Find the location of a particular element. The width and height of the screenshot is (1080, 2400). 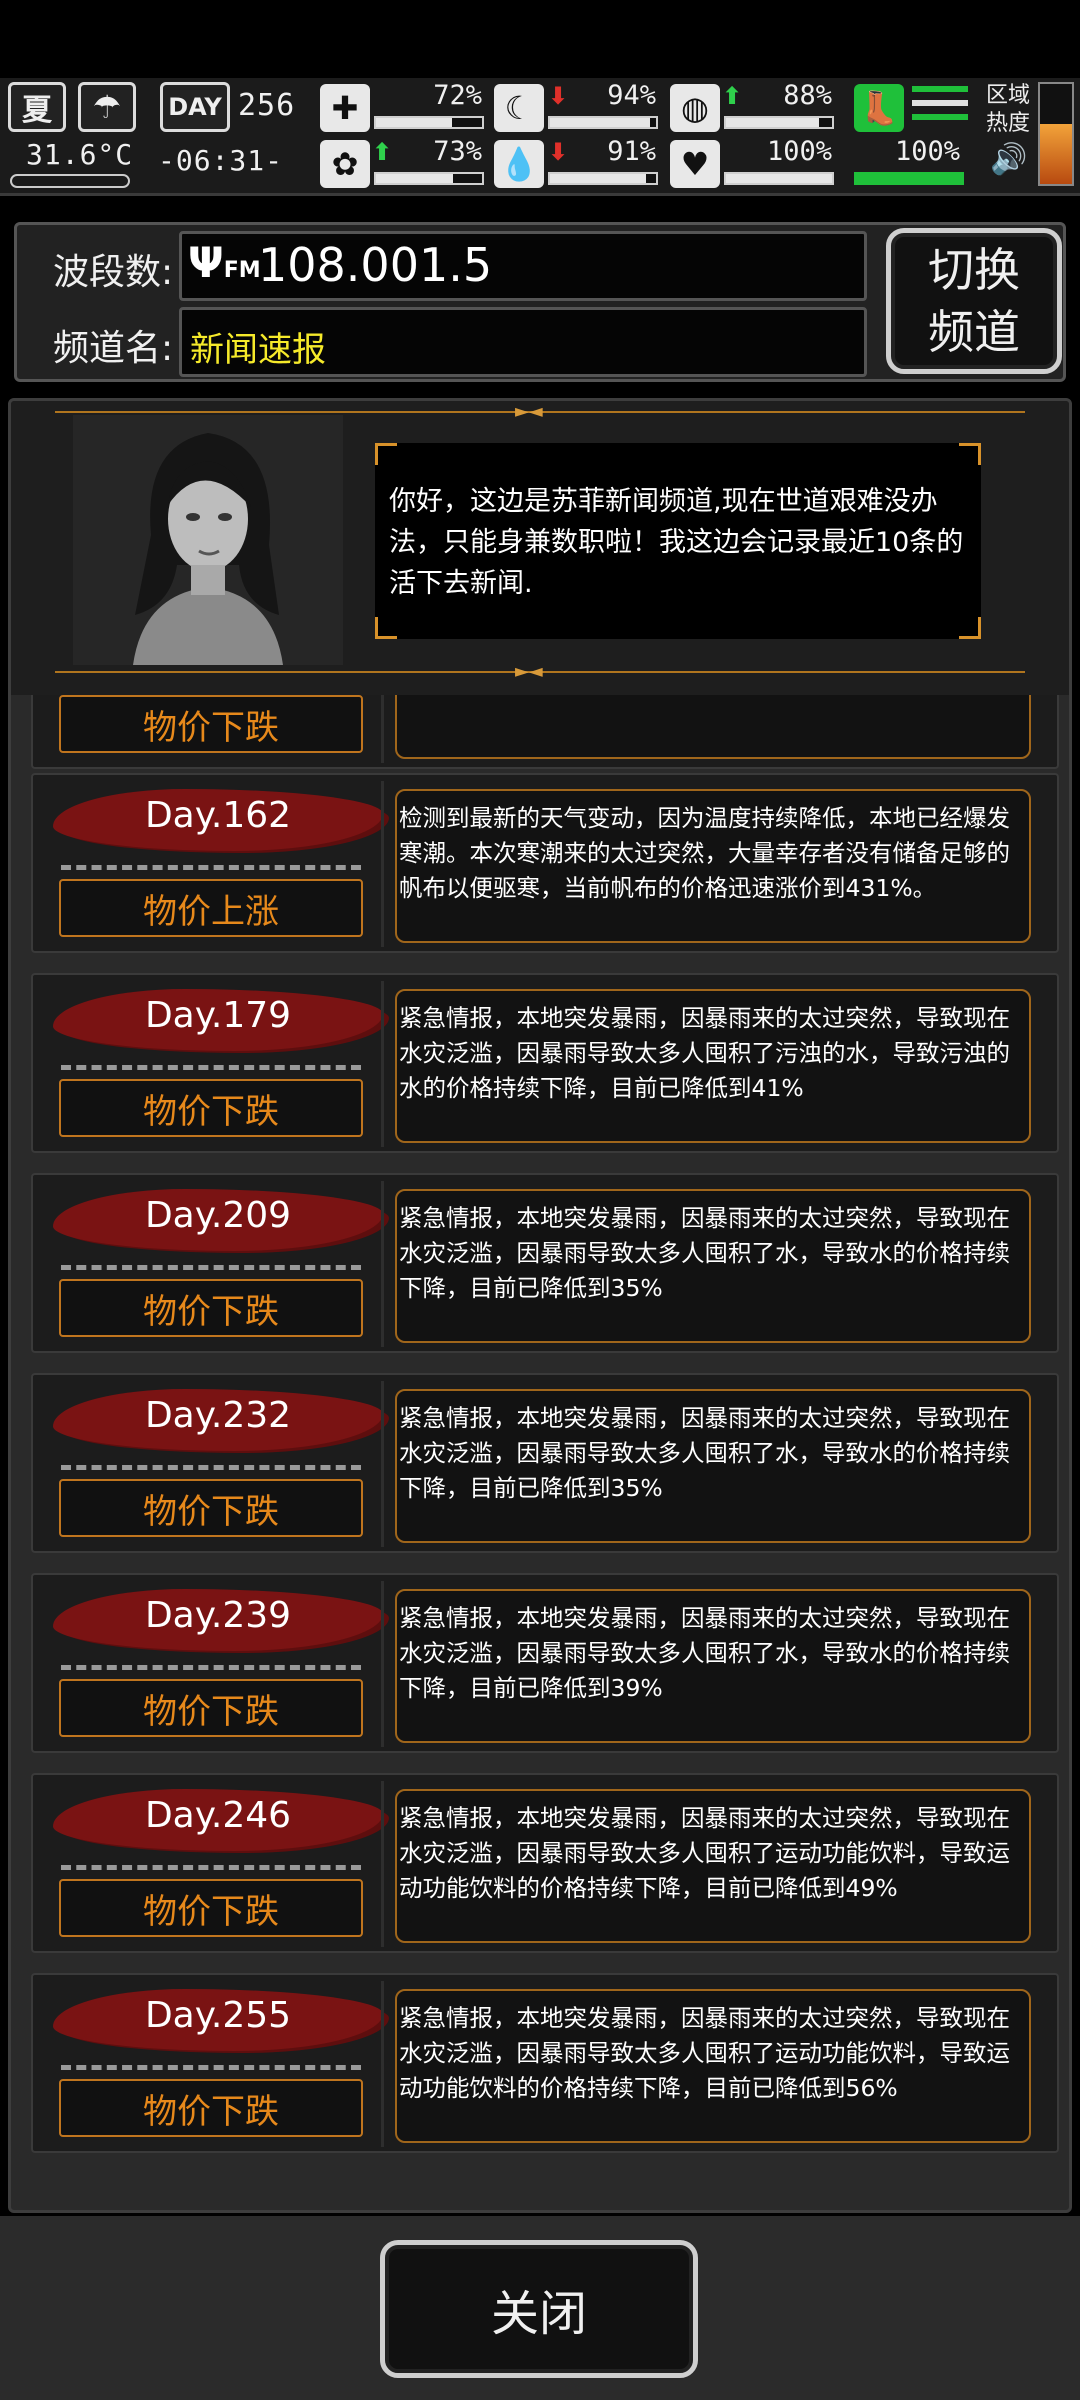

switch-label-1: 切换 is located at coordinates (974, 270).